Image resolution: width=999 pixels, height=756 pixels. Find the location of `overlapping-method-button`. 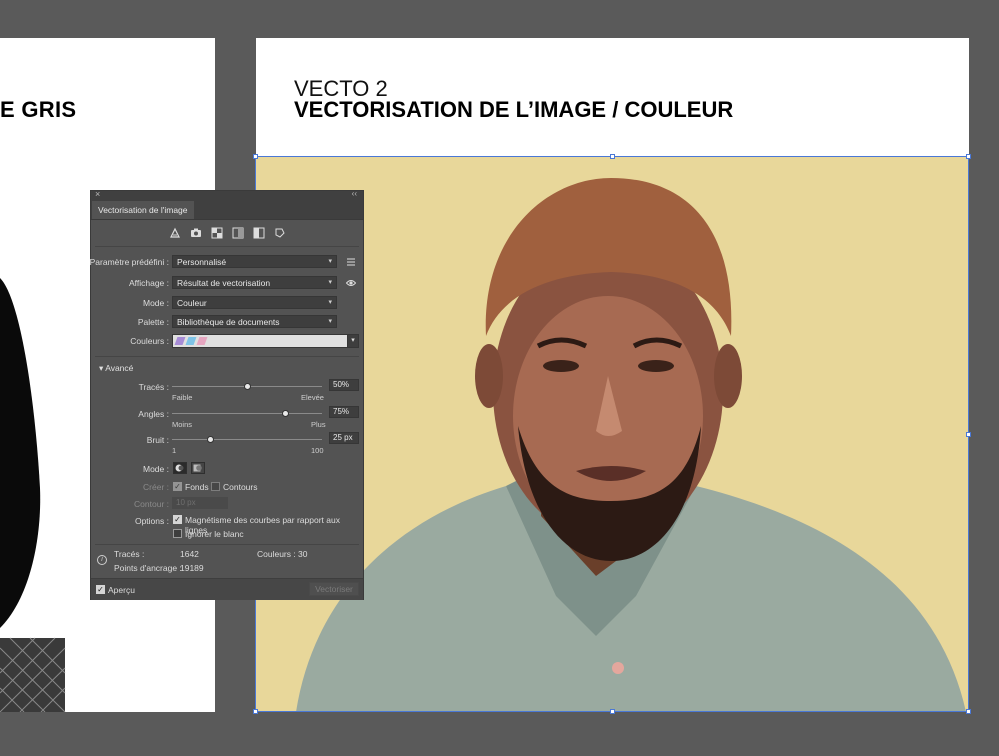

overlapping-method-button is located at coordinates (198, 468).